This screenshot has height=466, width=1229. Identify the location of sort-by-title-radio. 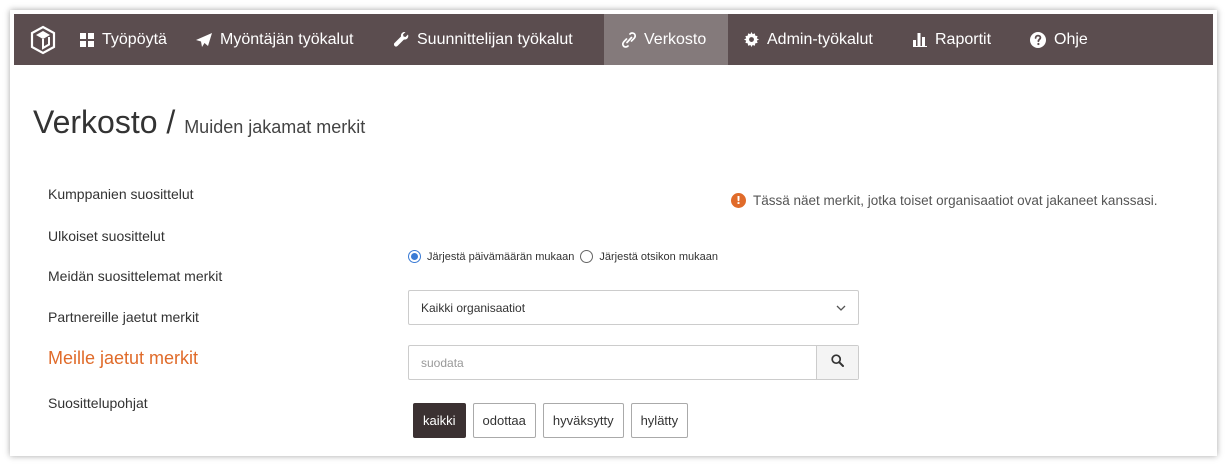
(587, 256).